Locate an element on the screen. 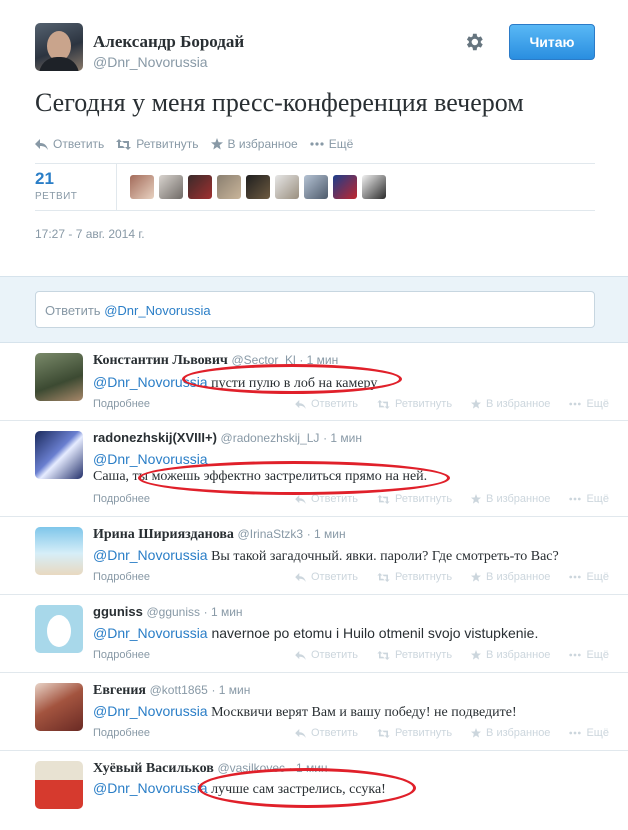  reply-author-handle: @radonezhskij_LJ is located at coordinates (270, 438).